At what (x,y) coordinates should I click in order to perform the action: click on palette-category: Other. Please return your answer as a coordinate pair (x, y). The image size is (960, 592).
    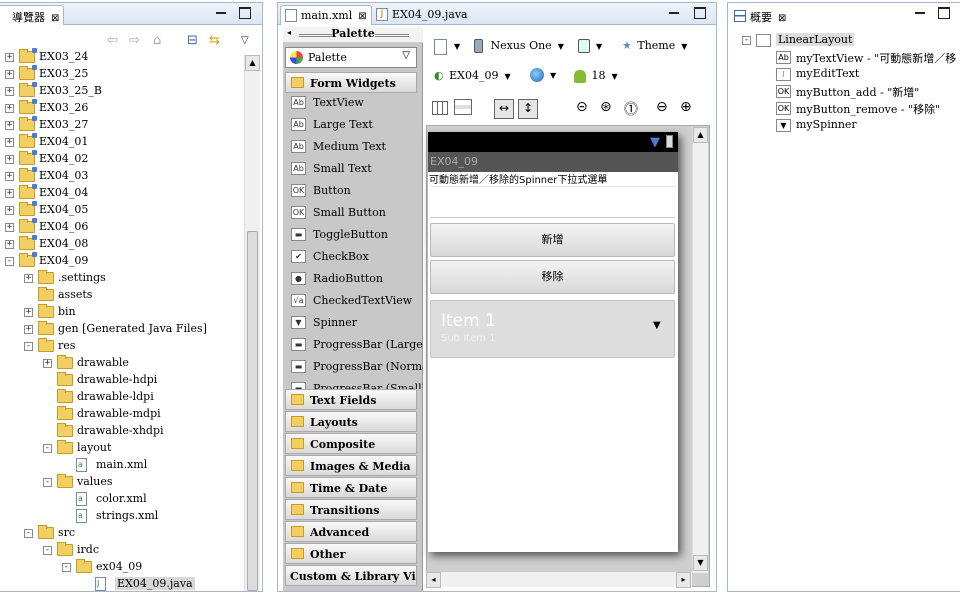
    Looking at the image, I should click on (351, 553).